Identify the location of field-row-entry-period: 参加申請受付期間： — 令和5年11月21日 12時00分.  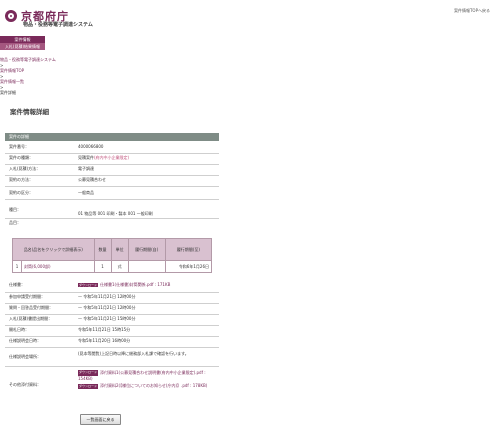
(112, 299).